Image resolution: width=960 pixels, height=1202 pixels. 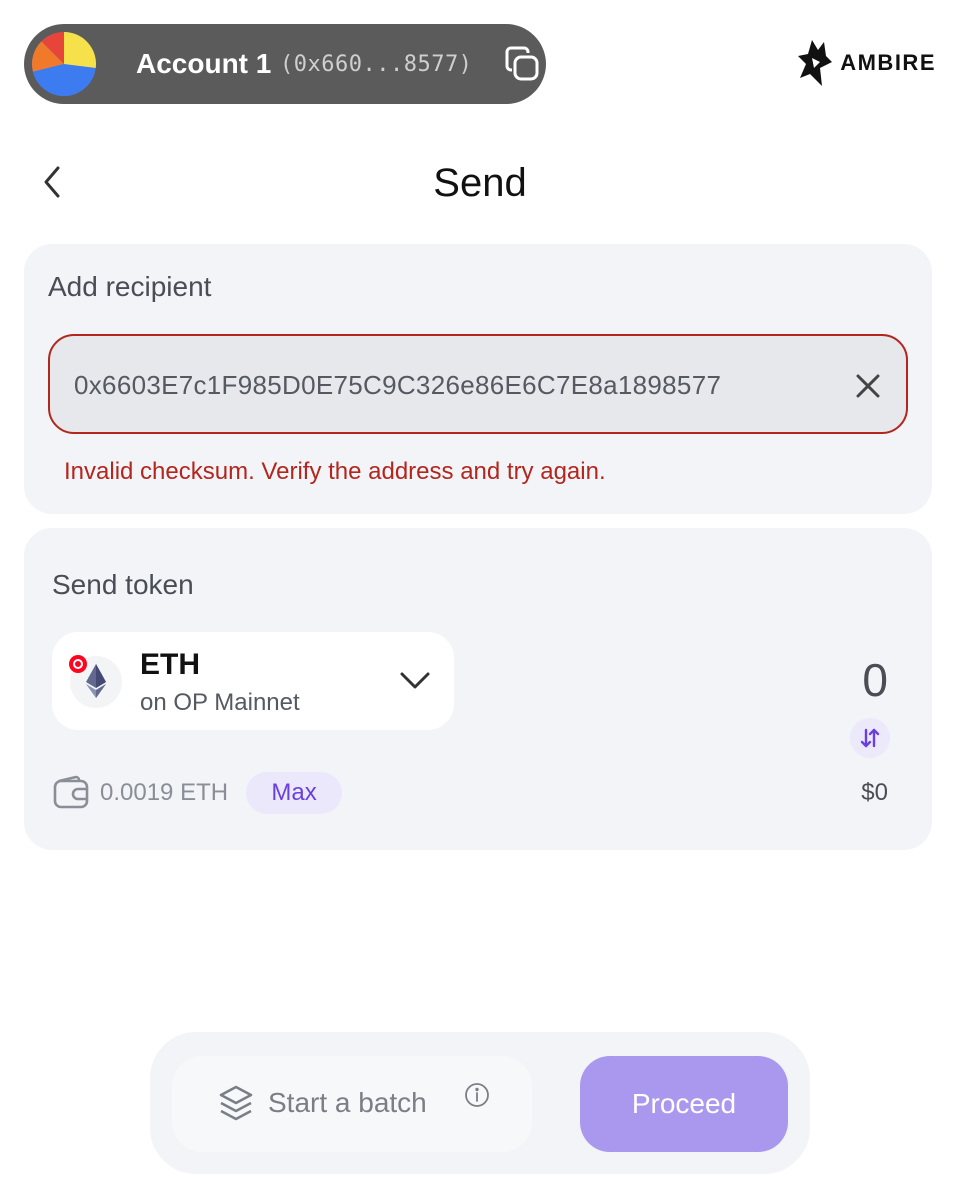 What do you see at coordinates (96, 682) in the screenshot?
I see `eth-token-icon` at bounding box center [96, 682].